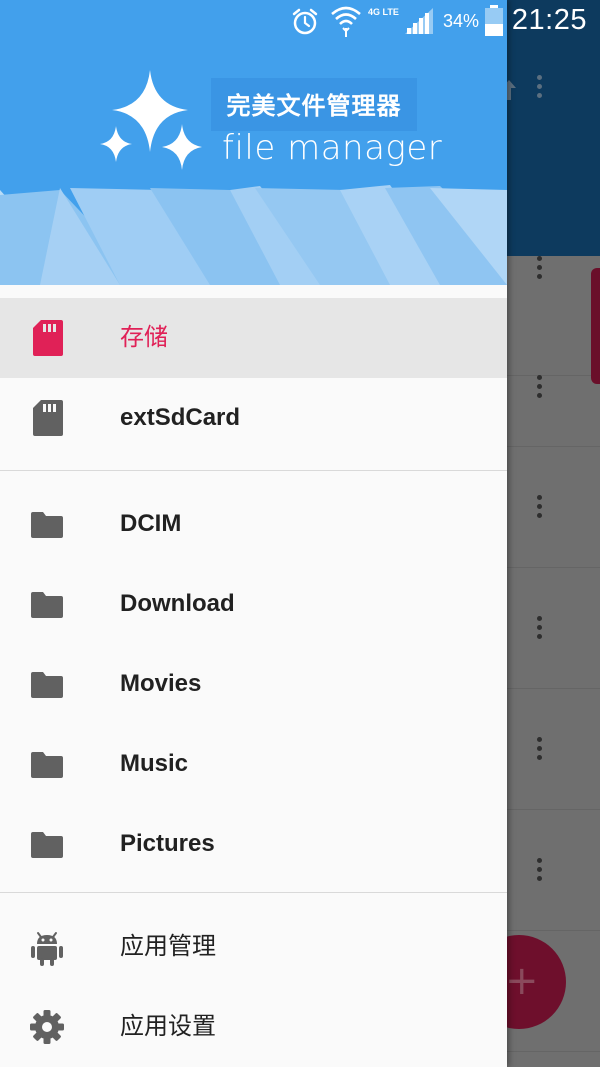  What do you see at coordinates (549, 20) in the screenshot?
I see `status-time: 21:25` at bounding box center [549, 20].